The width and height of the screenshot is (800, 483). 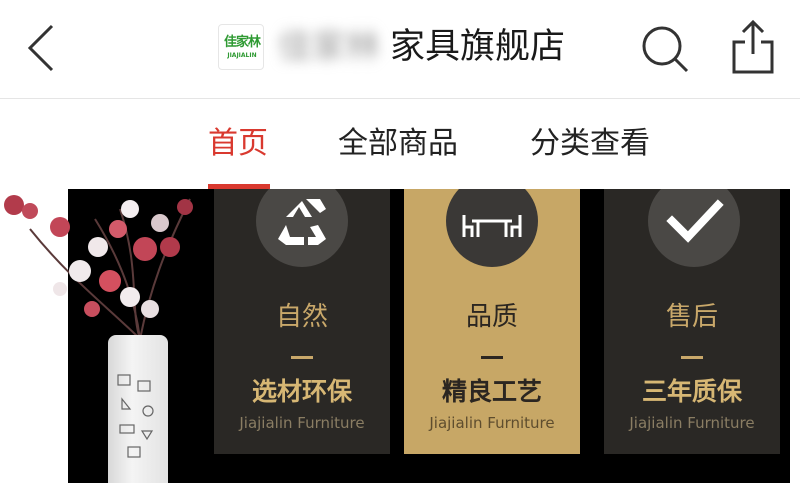 What do you see at coordinates (478, 47) in the screenshot?
I see `store-name: 家具旗舰店` at bounding box center [478, 47].